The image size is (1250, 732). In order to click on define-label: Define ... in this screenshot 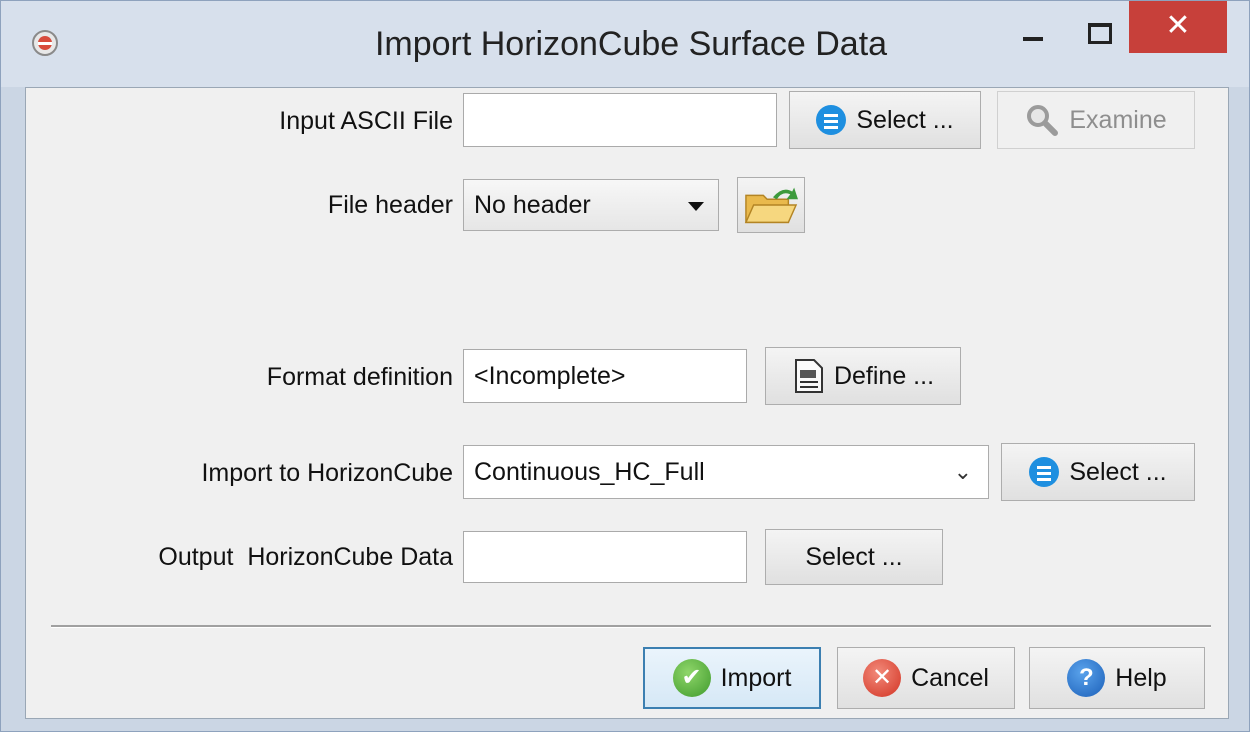, I will do `click(884, 375)`.